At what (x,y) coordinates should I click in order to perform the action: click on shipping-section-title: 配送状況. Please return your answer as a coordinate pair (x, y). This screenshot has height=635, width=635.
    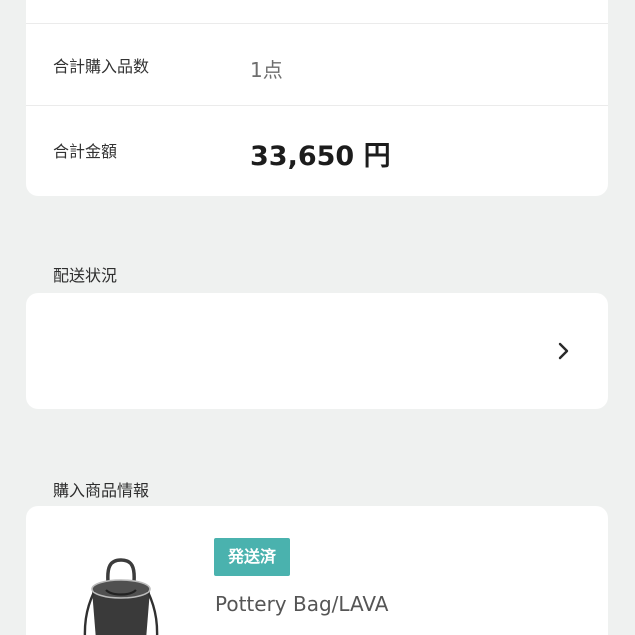
    Looking at the image, I should click on (85, 275).